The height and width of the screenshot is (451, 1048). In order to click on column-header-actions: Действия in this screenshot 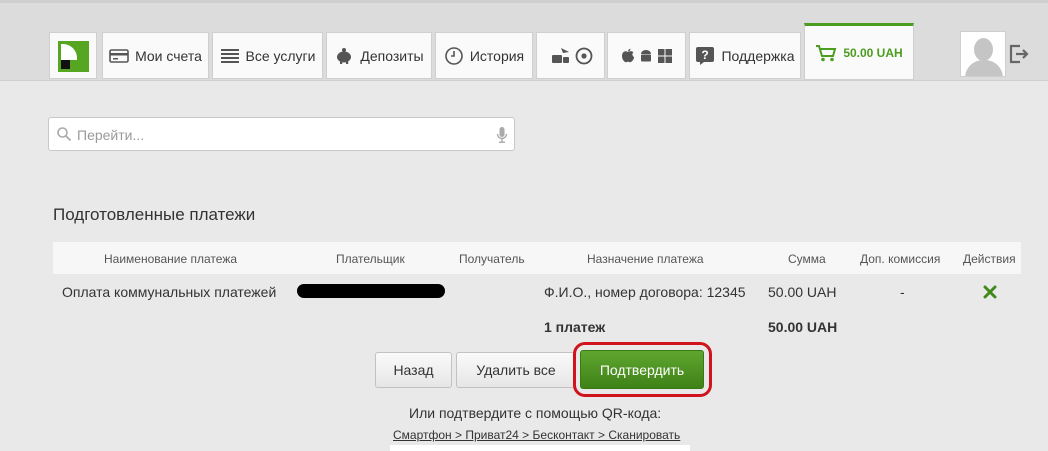, I will do `click(989, 259)`.